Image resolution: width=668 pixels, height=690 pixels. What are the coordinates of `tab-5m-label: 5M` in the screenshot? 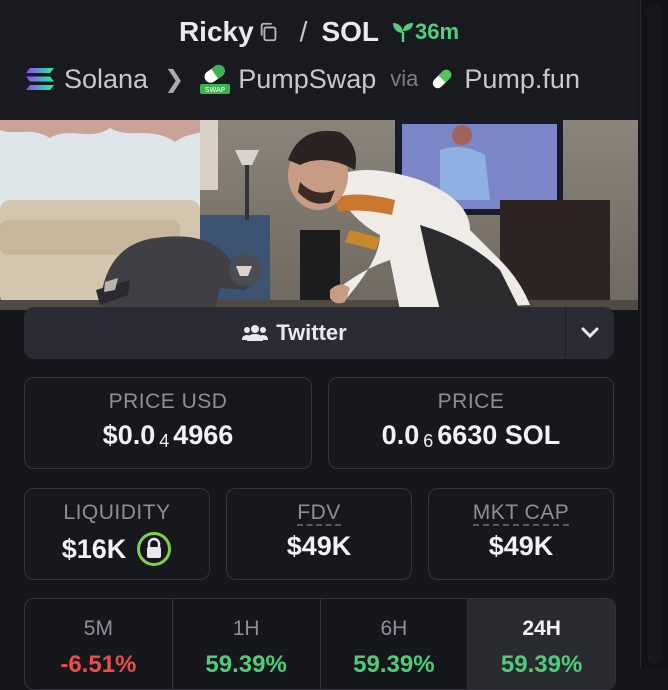 It's located at (98, 628).